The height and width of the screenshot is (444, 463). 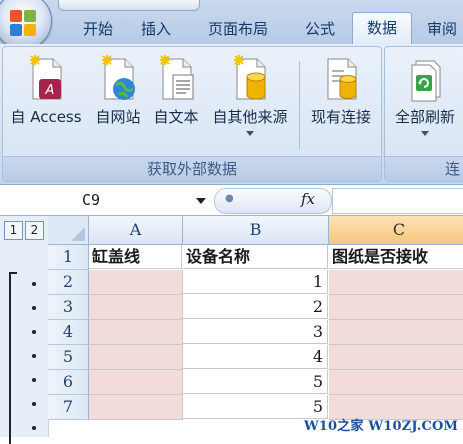 I want to click on cell-c2, so click(x=396, y=282).